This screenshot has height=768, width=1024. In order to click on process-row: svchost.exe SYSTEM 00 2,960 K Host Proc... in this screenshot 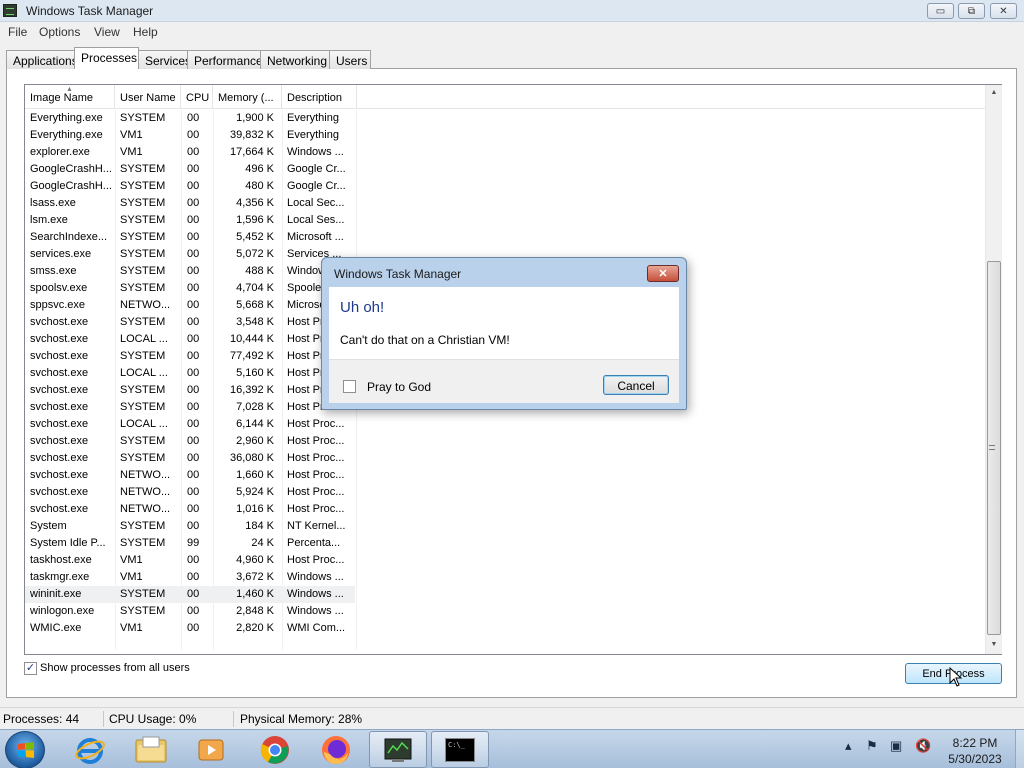, I will do `click(190, 441)`.